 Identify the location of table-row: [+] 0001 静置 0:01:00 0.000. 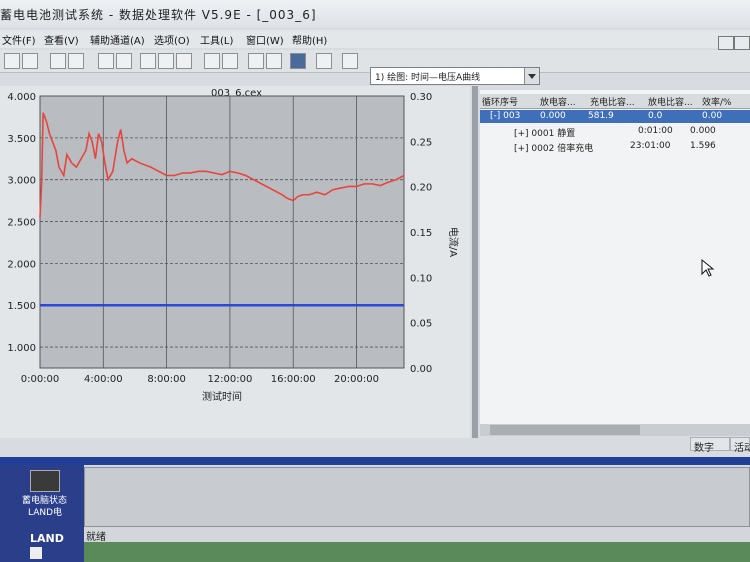
(615, 132).